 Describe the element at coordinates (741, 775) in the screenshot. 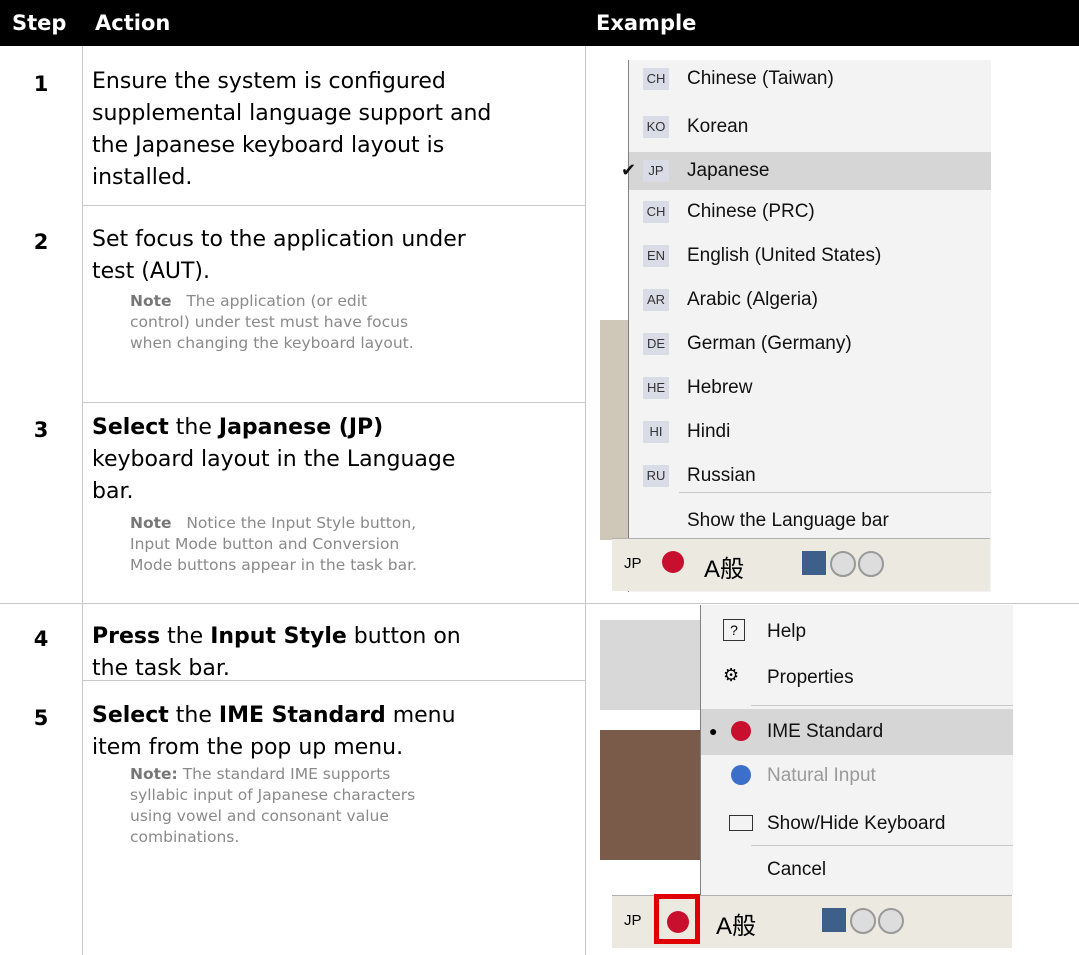

I see `ime-ball-blue-icon` at that location.